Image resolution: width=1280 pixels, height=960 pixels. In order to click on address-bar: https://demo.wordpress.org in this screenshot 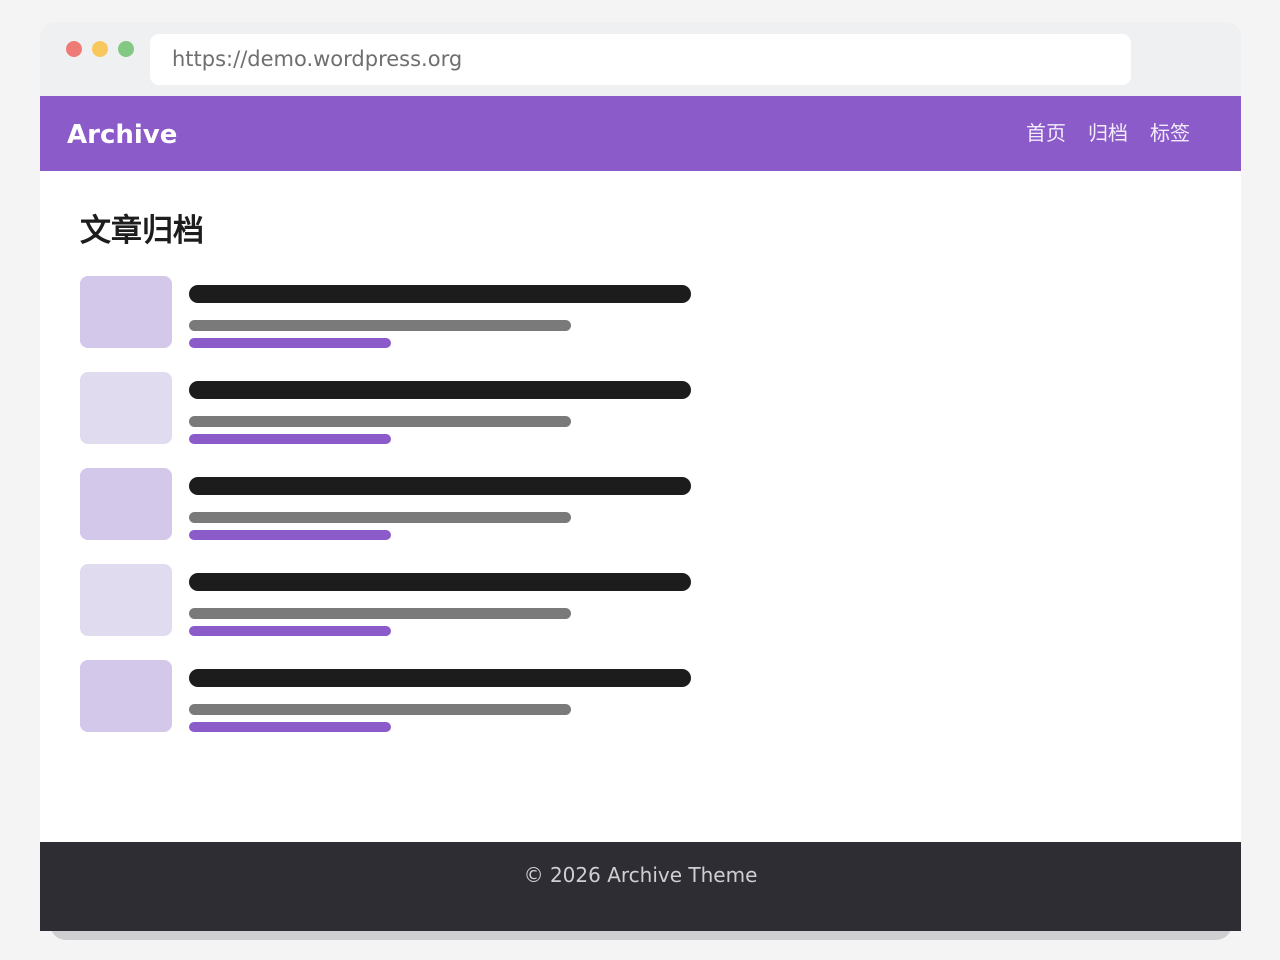, I will do `click(640, 59)`.